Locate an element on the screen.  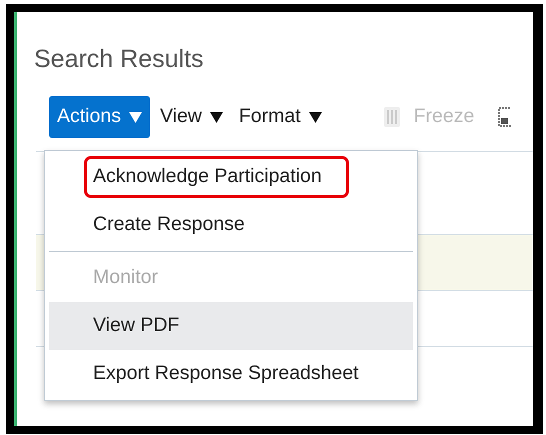
page-title: Search Results is located at coordinates (119, 59).